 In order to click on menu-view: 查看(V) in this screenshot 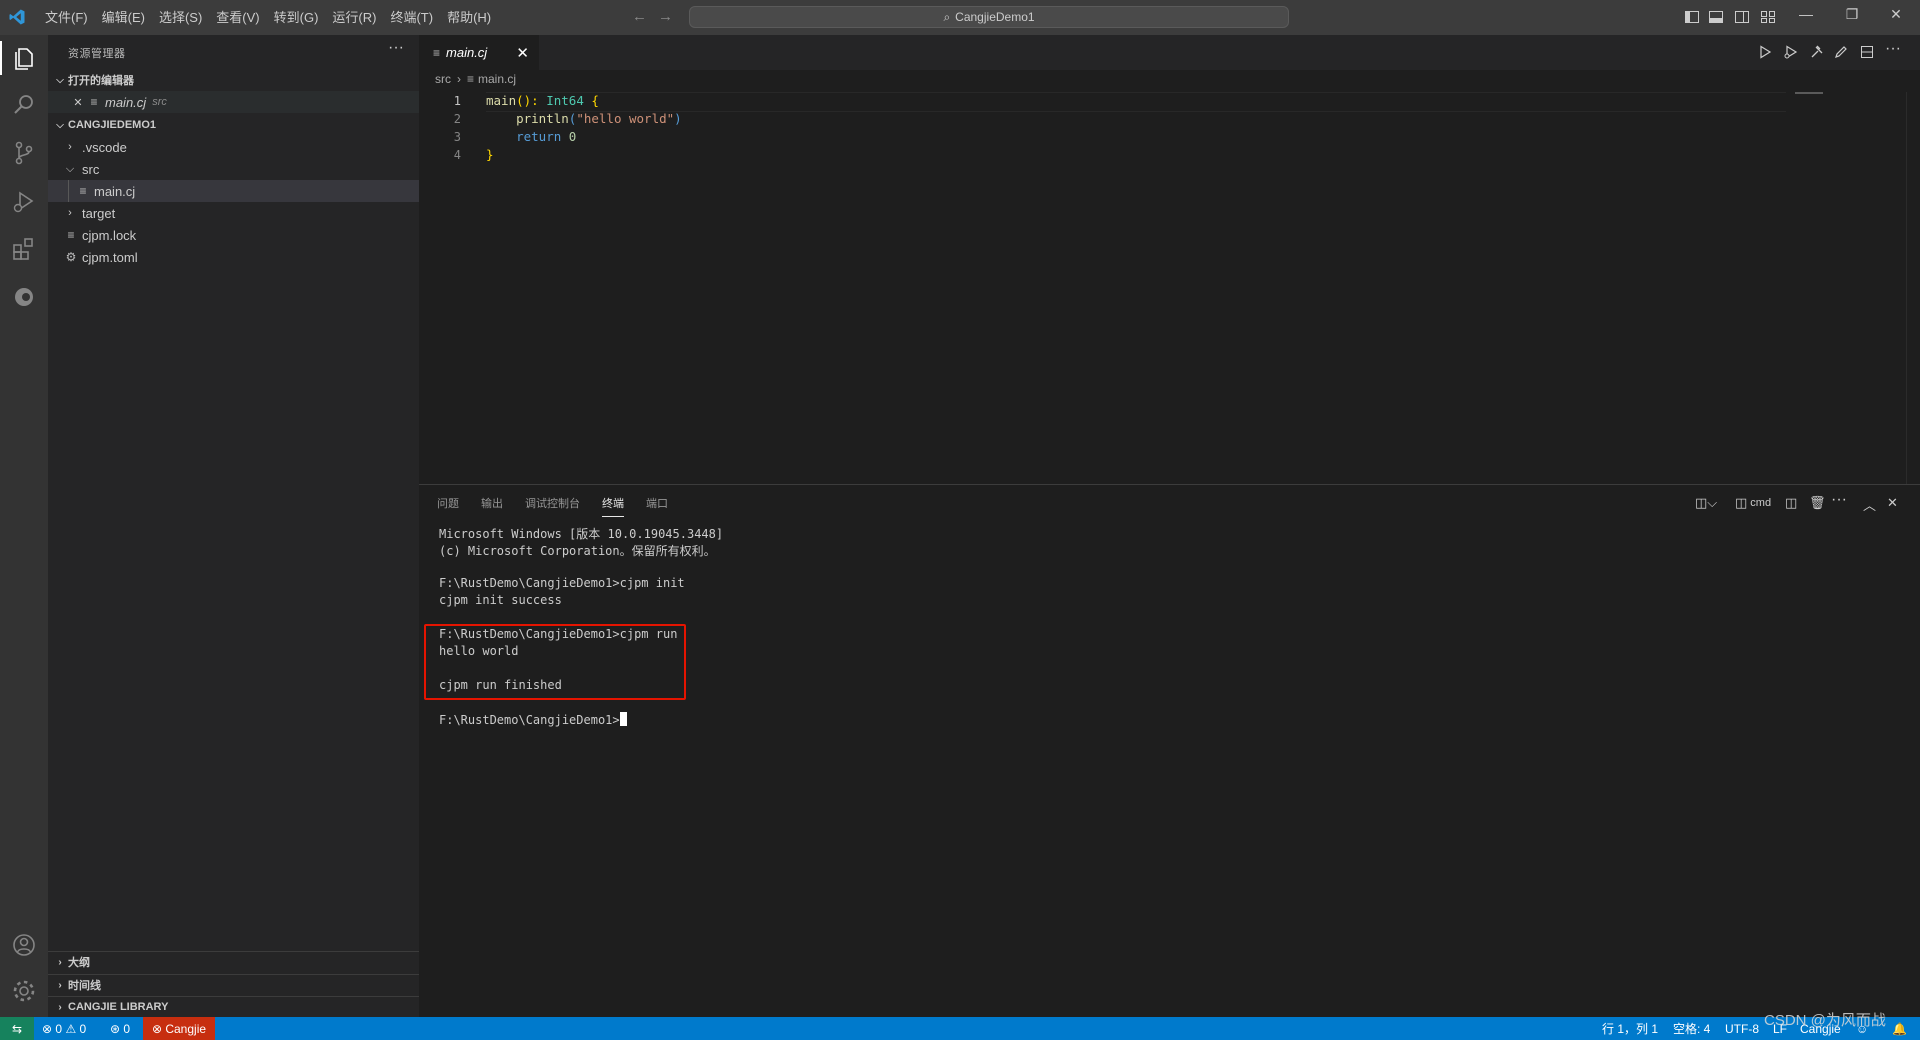, I will do `click(237, 17)`.